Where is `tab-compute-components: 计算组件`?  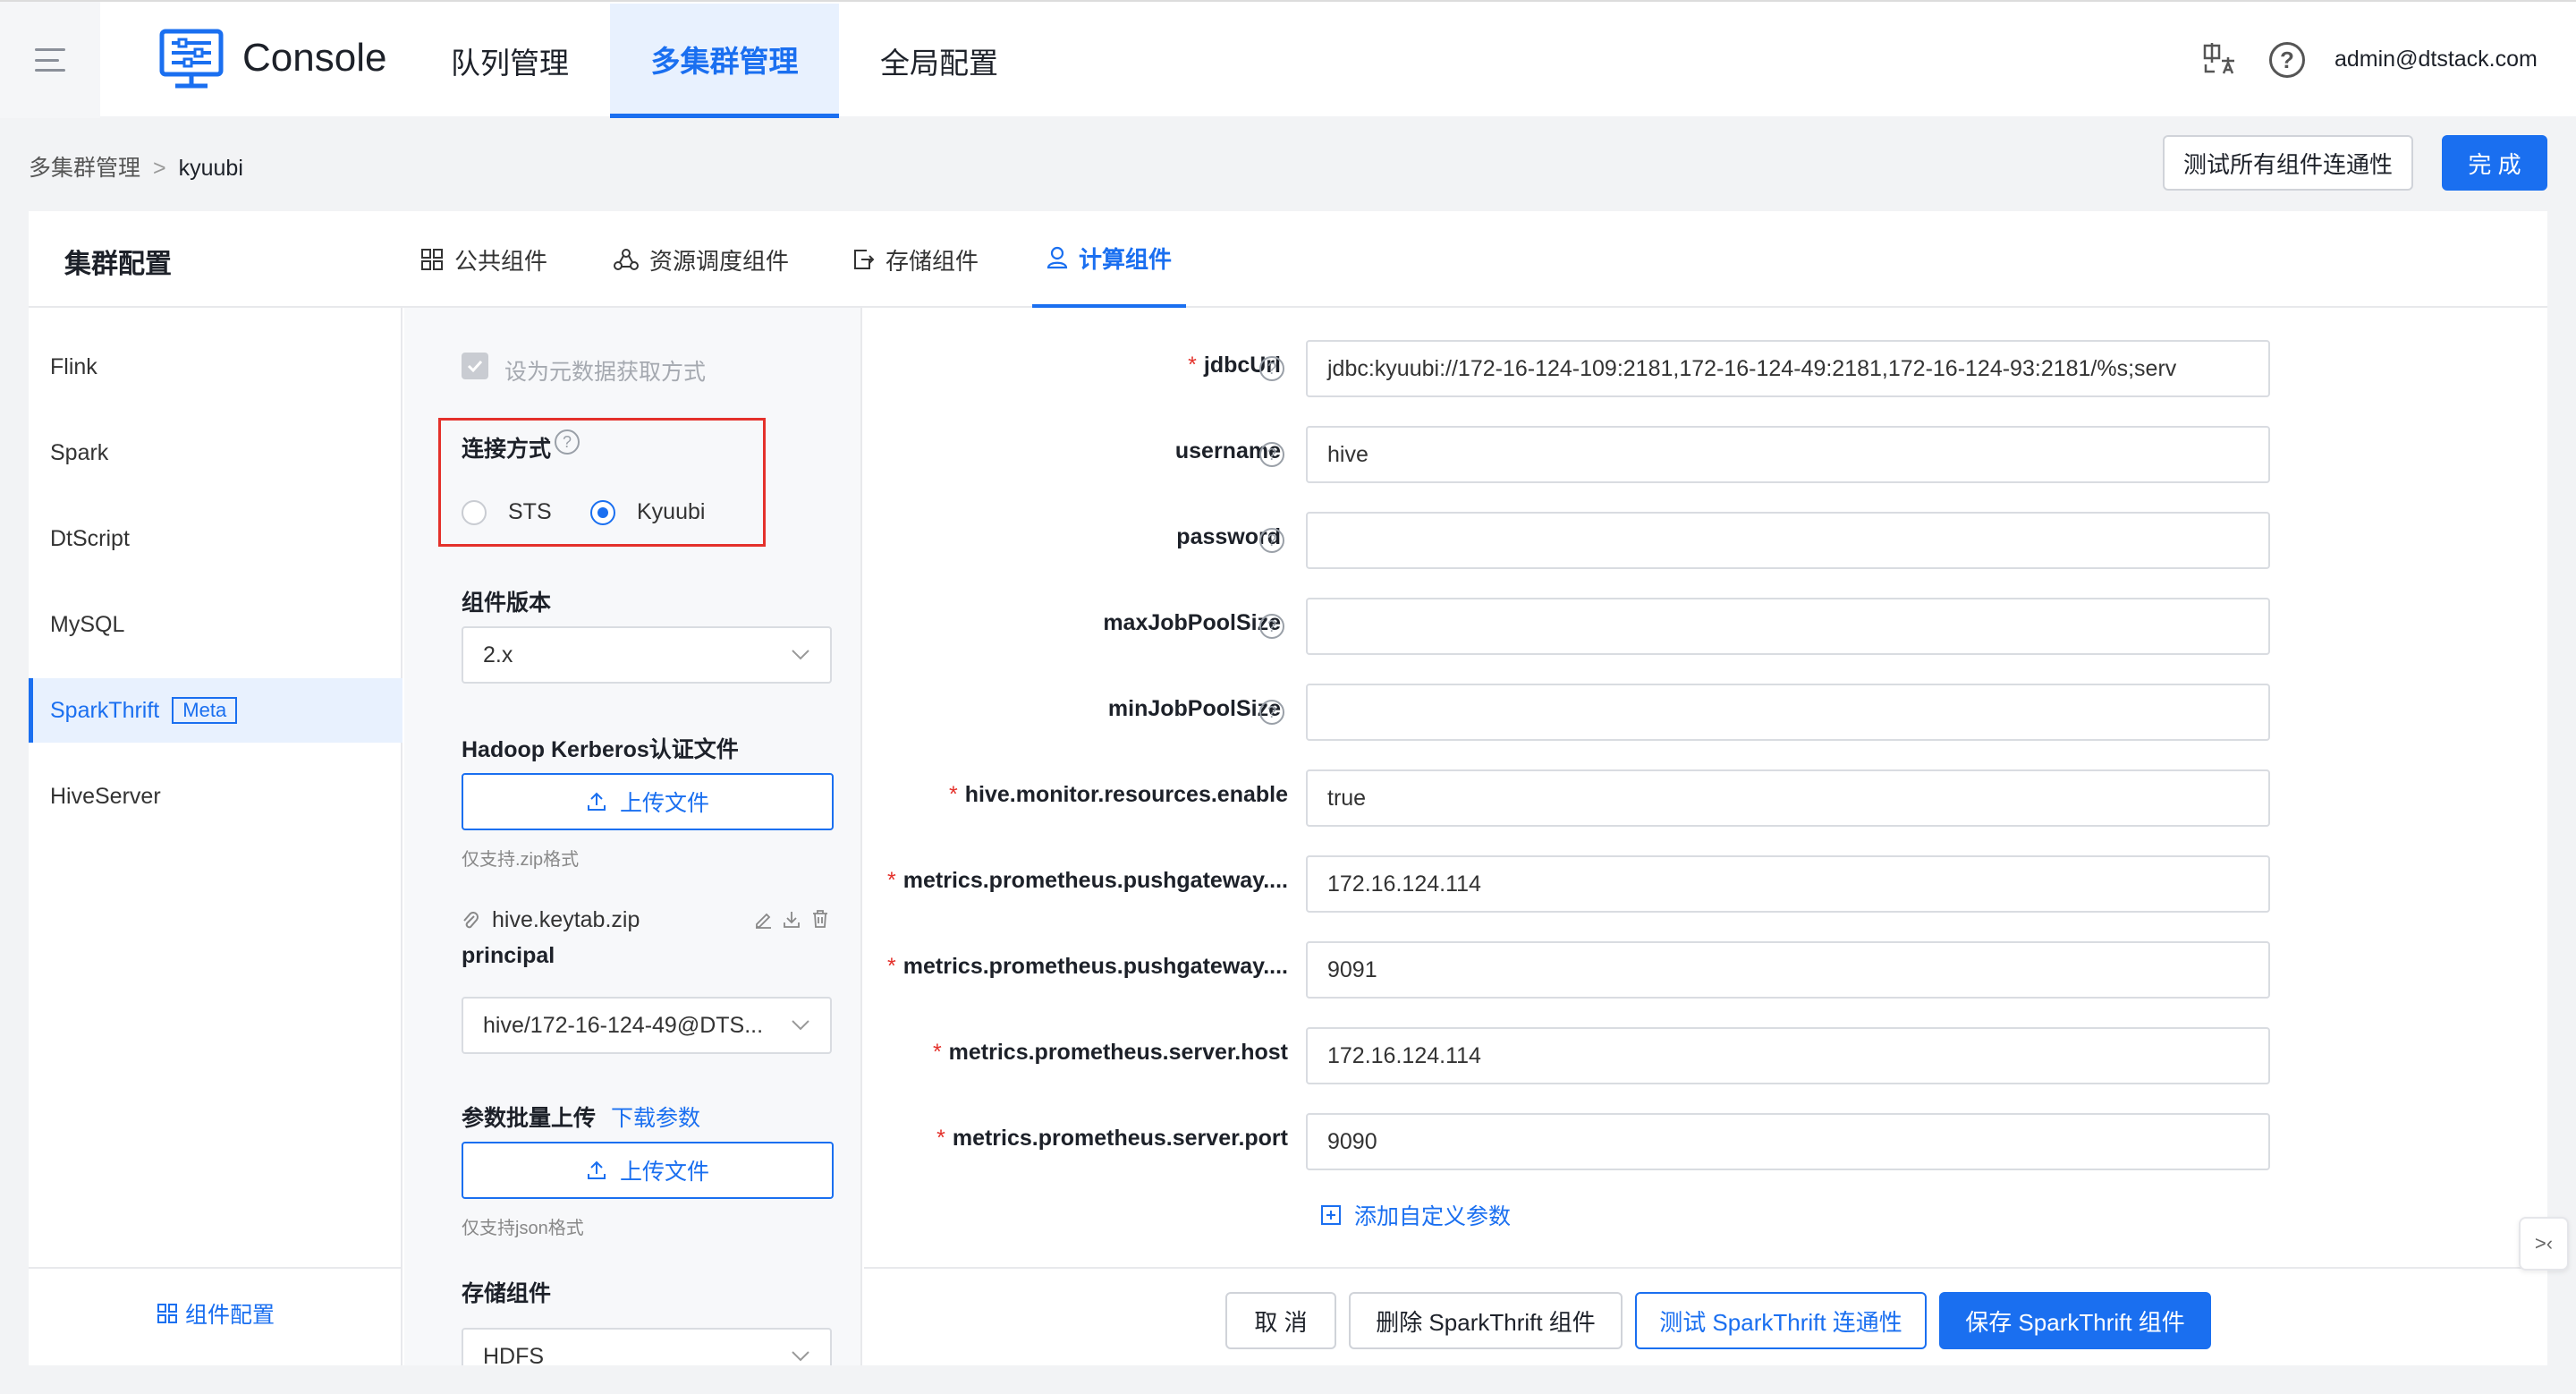 tab-compute-components: 计算组件 is located at coordinates (1109, 260).